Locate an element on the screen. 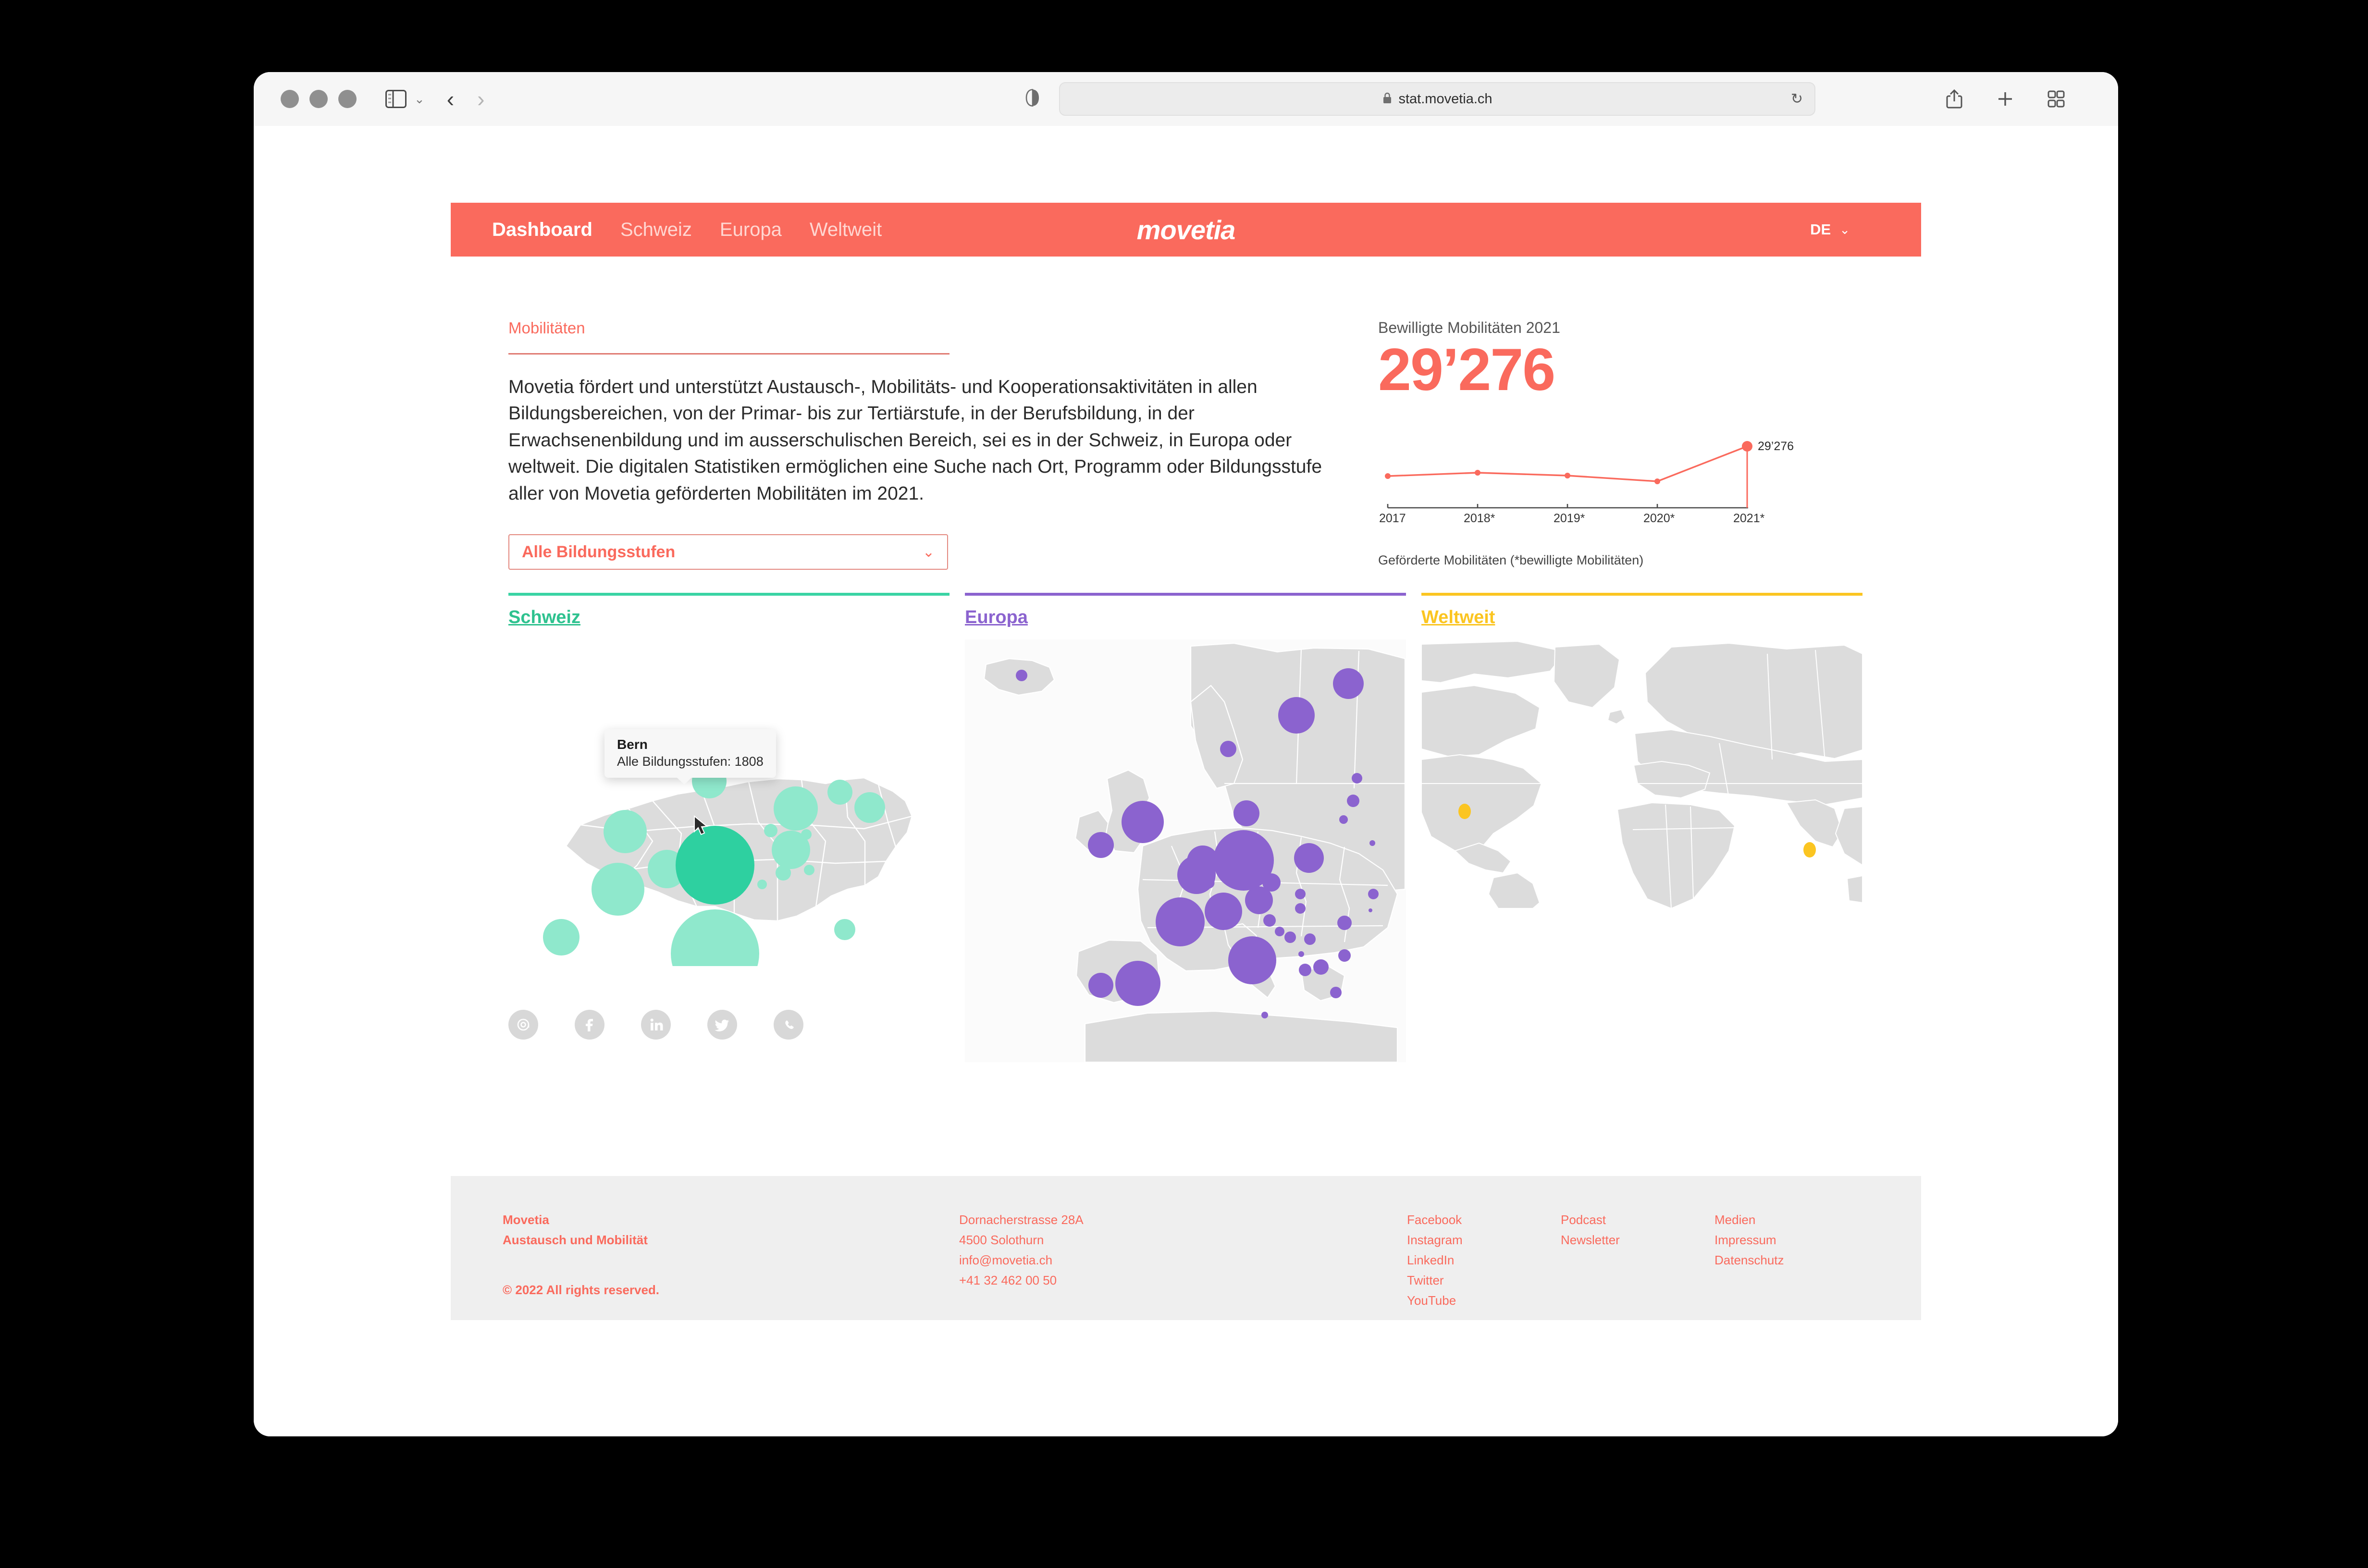 The width and height of the screenshot is (2368, 1568). footer-copyright: © 2022 All rights reserved. is located at coordinates (581, 1290).